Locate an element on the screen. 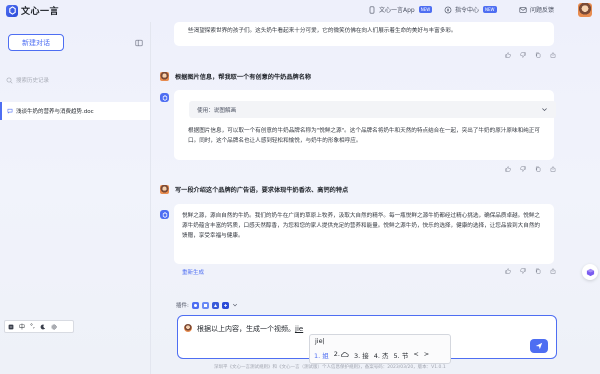 The height and width of the screenshot is (374, 600). ime-page-prev: < is located at coordinates (415, 355).